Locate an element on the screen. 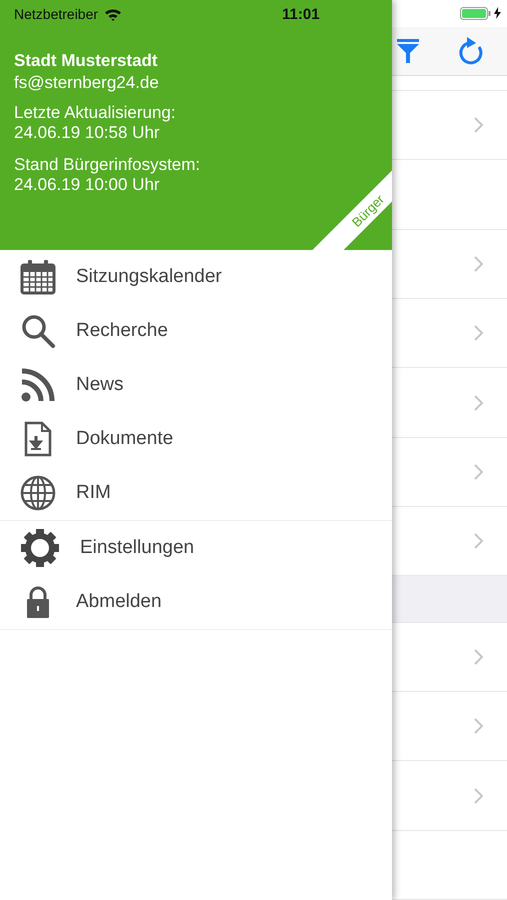  system-status-label: Stand Bürgerinfosystem: is located at coordinates (108, 165).